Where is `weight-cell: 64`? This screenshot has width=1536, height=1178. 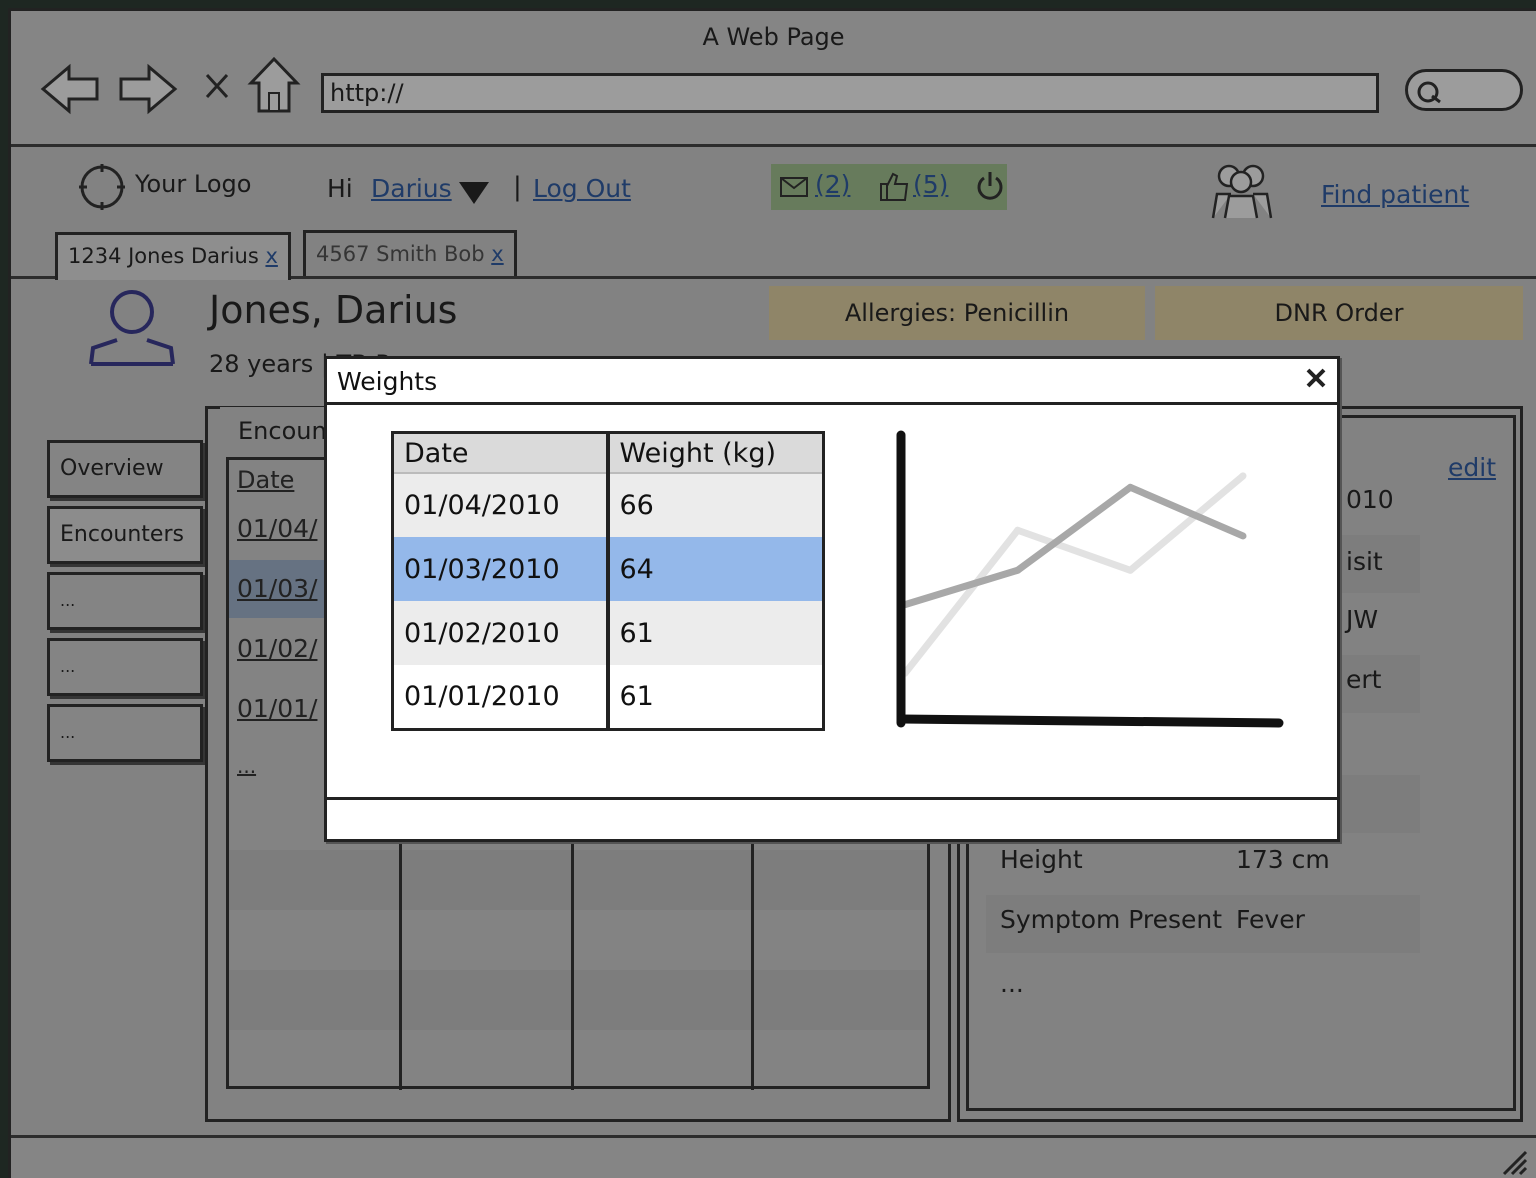 weight-cell: 64 is located at coordinates (715, 569).